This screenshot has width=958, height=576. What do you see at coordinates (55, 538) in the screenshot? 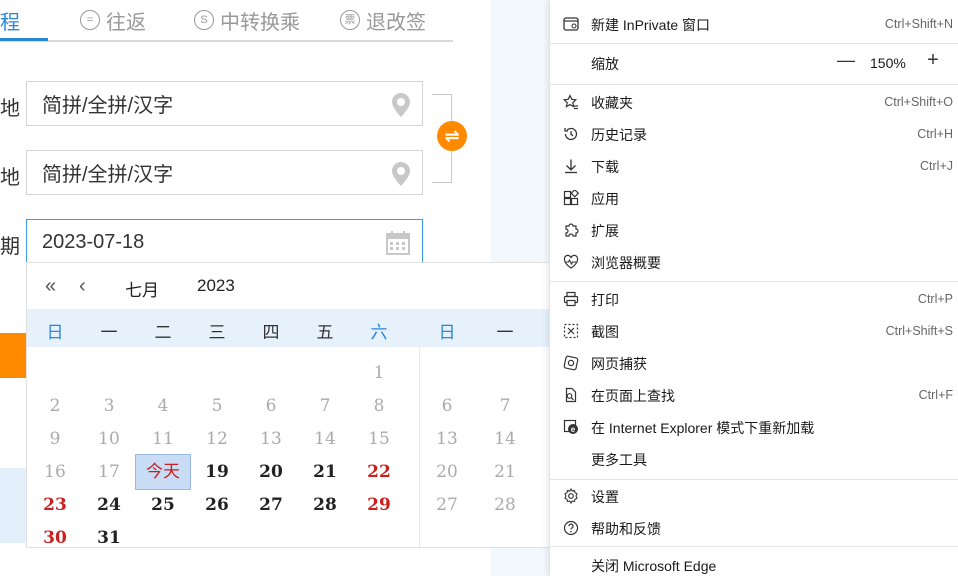
I see `calendar-day: 30` at bounding box center [55, 538].